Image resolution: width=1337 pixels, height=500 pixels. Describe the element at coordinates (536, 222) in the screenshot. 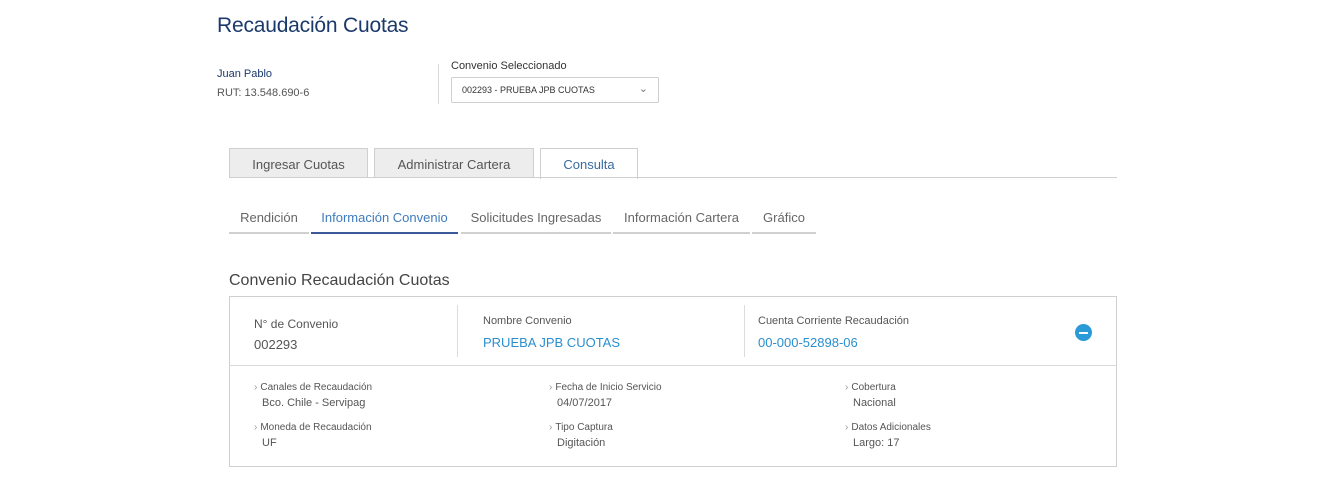

I see `subtab-solicitudes-ingresadas: Solicitudes Ingresadas` at that location.